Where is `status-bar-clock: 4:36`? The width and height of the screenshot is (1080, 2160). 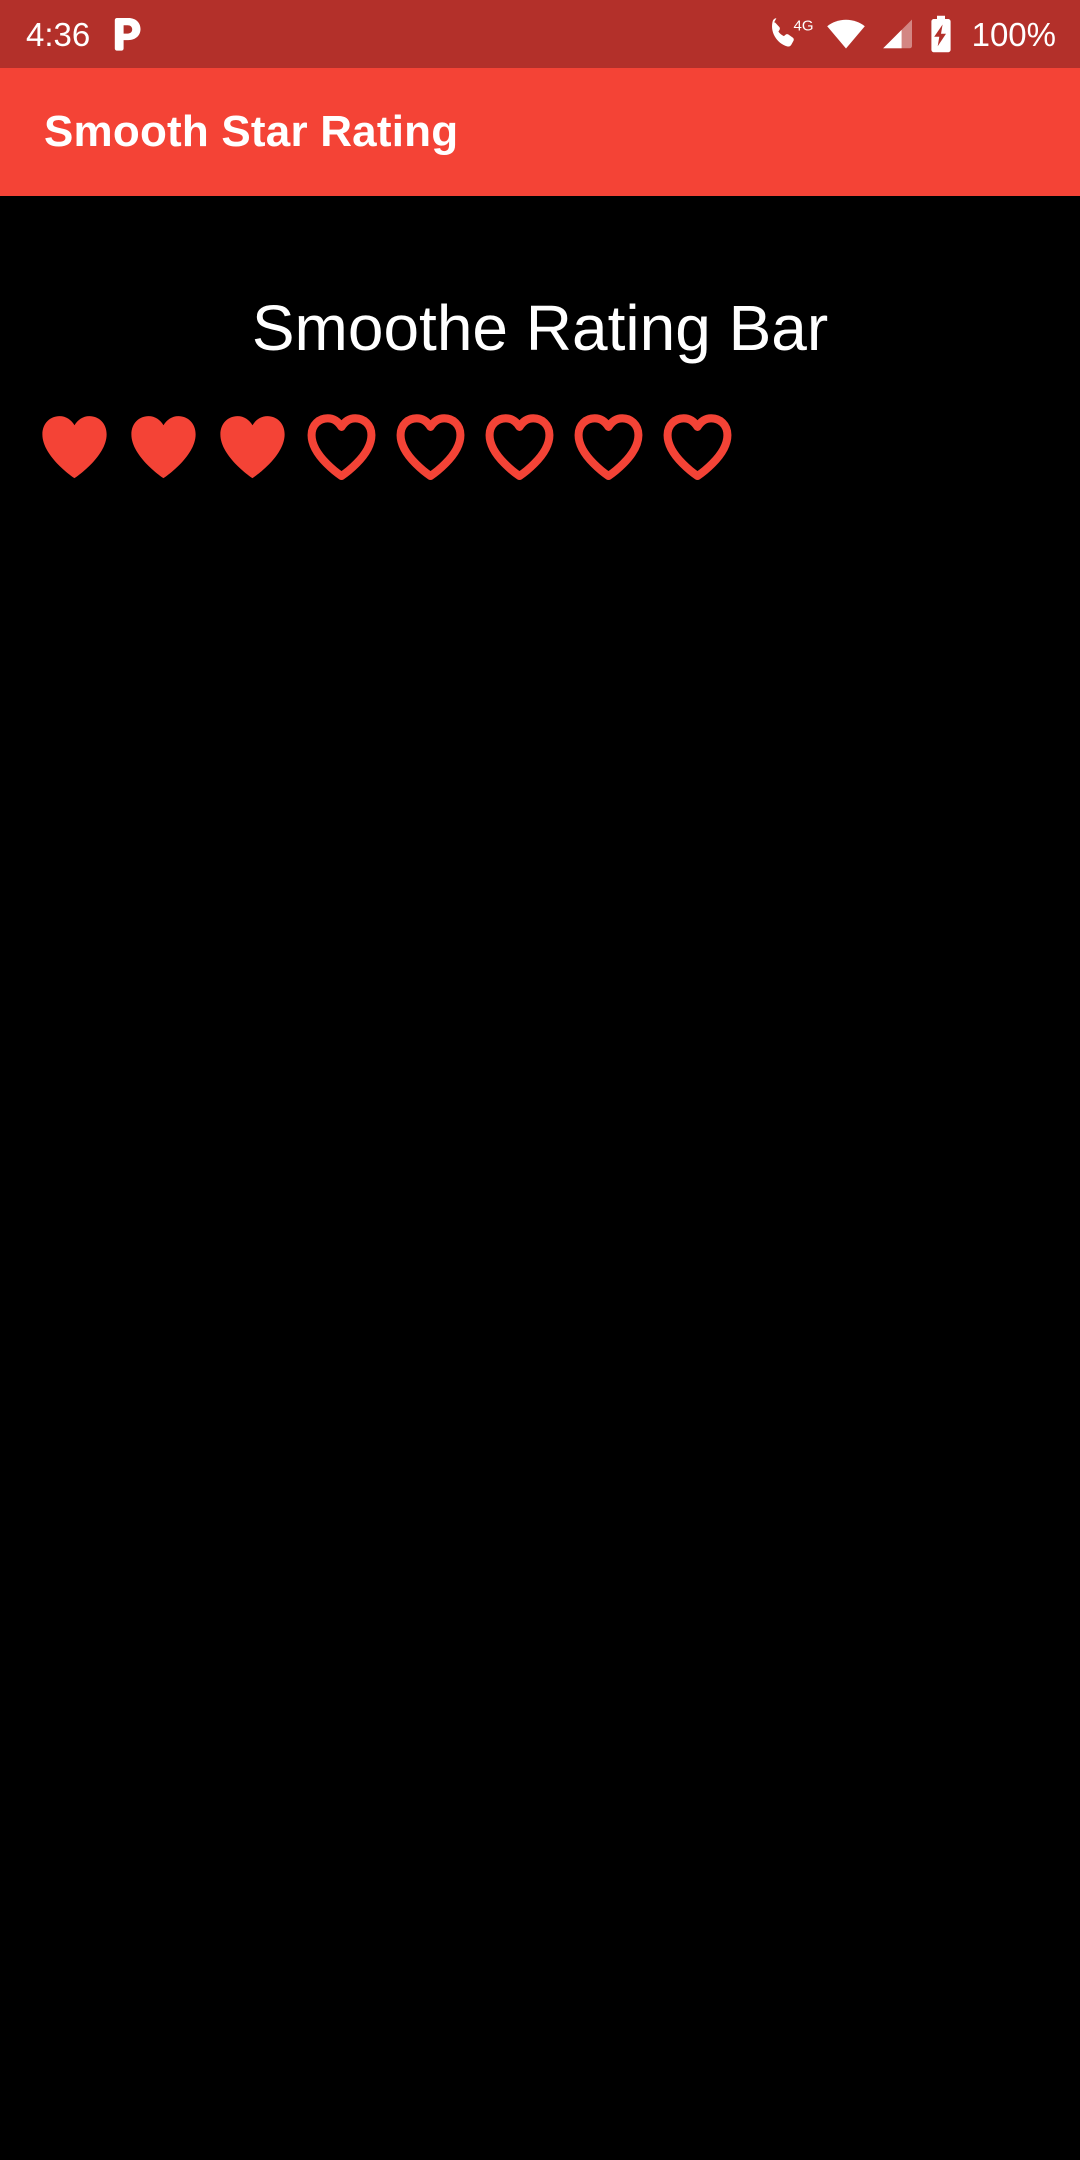 status-bar-clock: 4:36 is located at coordinates (58, 34).